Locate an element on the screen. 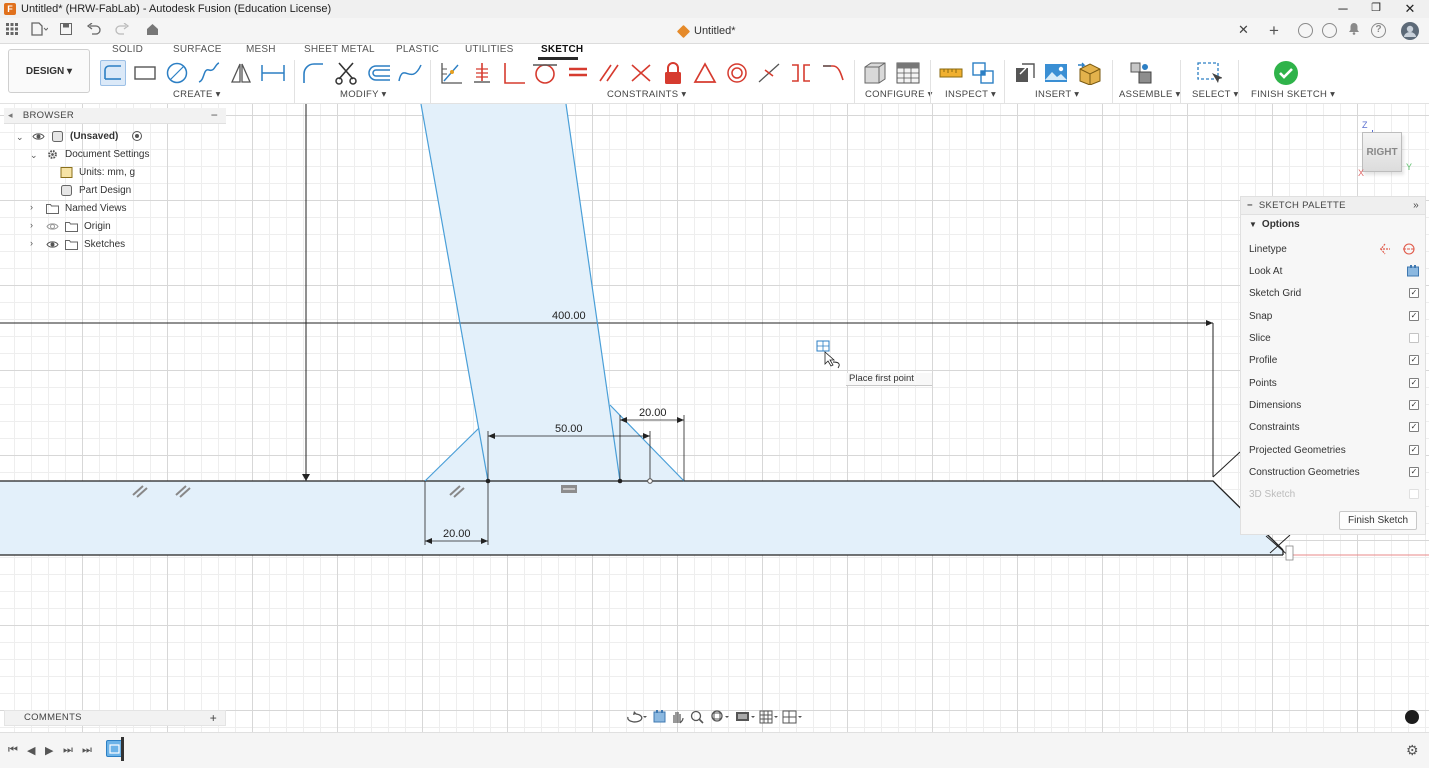 This screenshot has width=1429, height=768. equal-constraint-icon is located at coordinates (578, 73).